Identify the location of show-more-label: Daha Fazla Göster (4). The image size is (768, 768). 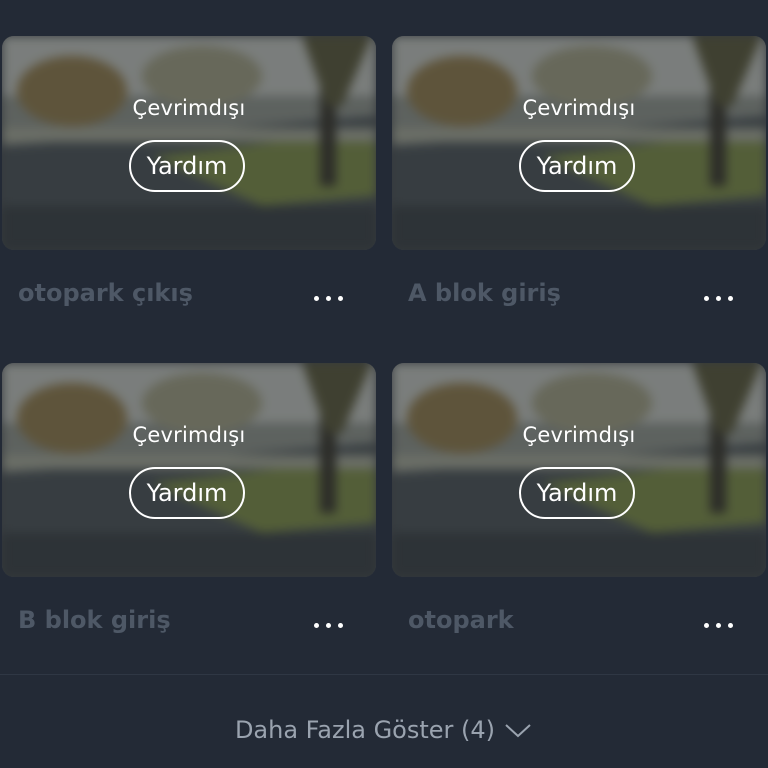
(365, 730).